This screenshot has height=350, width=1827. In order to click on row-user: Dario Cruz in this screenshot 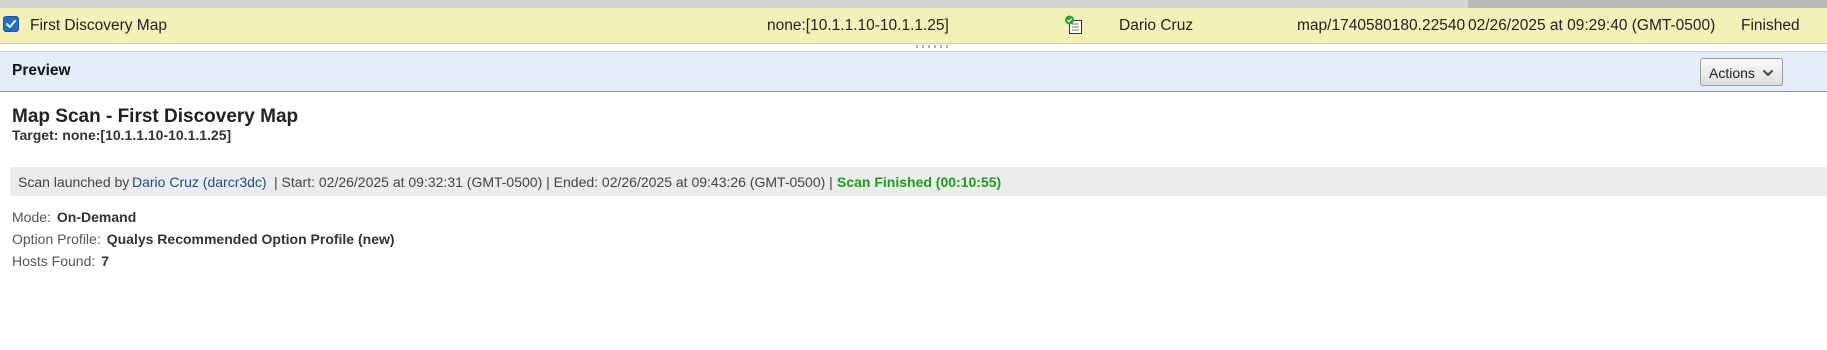, I will do `click(1156, 25)`.